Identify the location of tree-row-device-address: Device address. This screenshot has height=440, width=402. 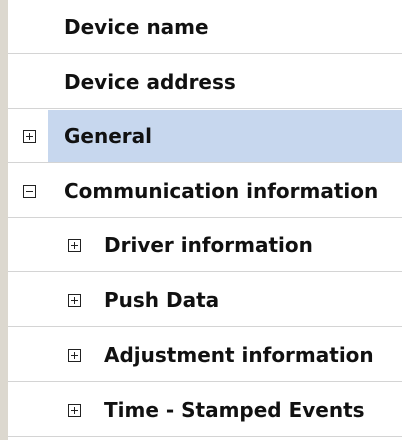
(205, 82).